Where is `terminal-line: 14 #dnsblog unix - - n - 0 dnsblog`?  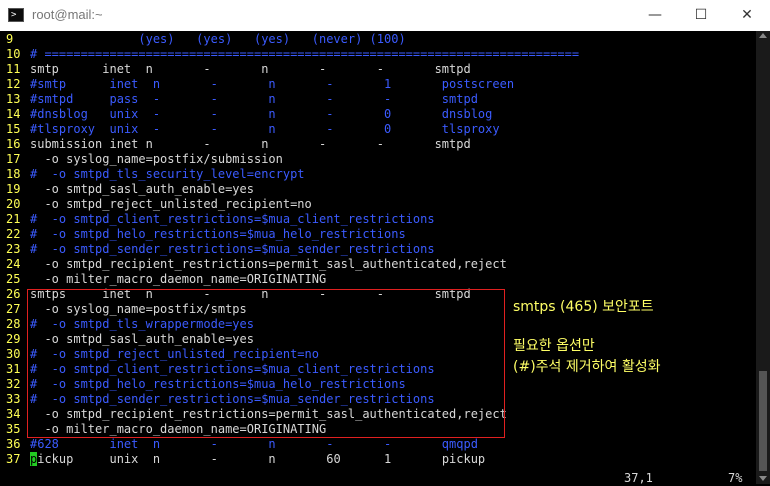 terminal-line: 14 #dnsblog unix - - n - 0 dnsblog is located at coordinates (378, 114).